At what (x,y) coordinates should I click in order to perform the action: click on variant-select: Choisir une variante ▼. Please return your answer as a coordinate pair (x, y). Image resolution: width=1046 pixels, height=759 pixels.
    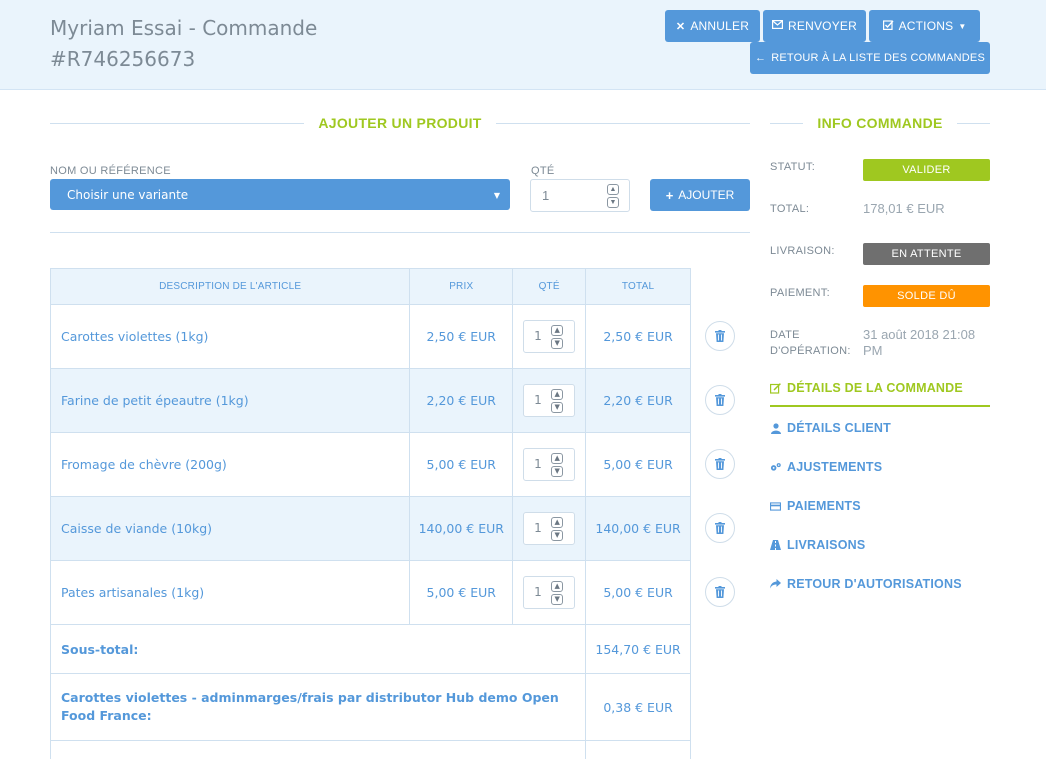
    Looking at the image, I should click on (280, 194).